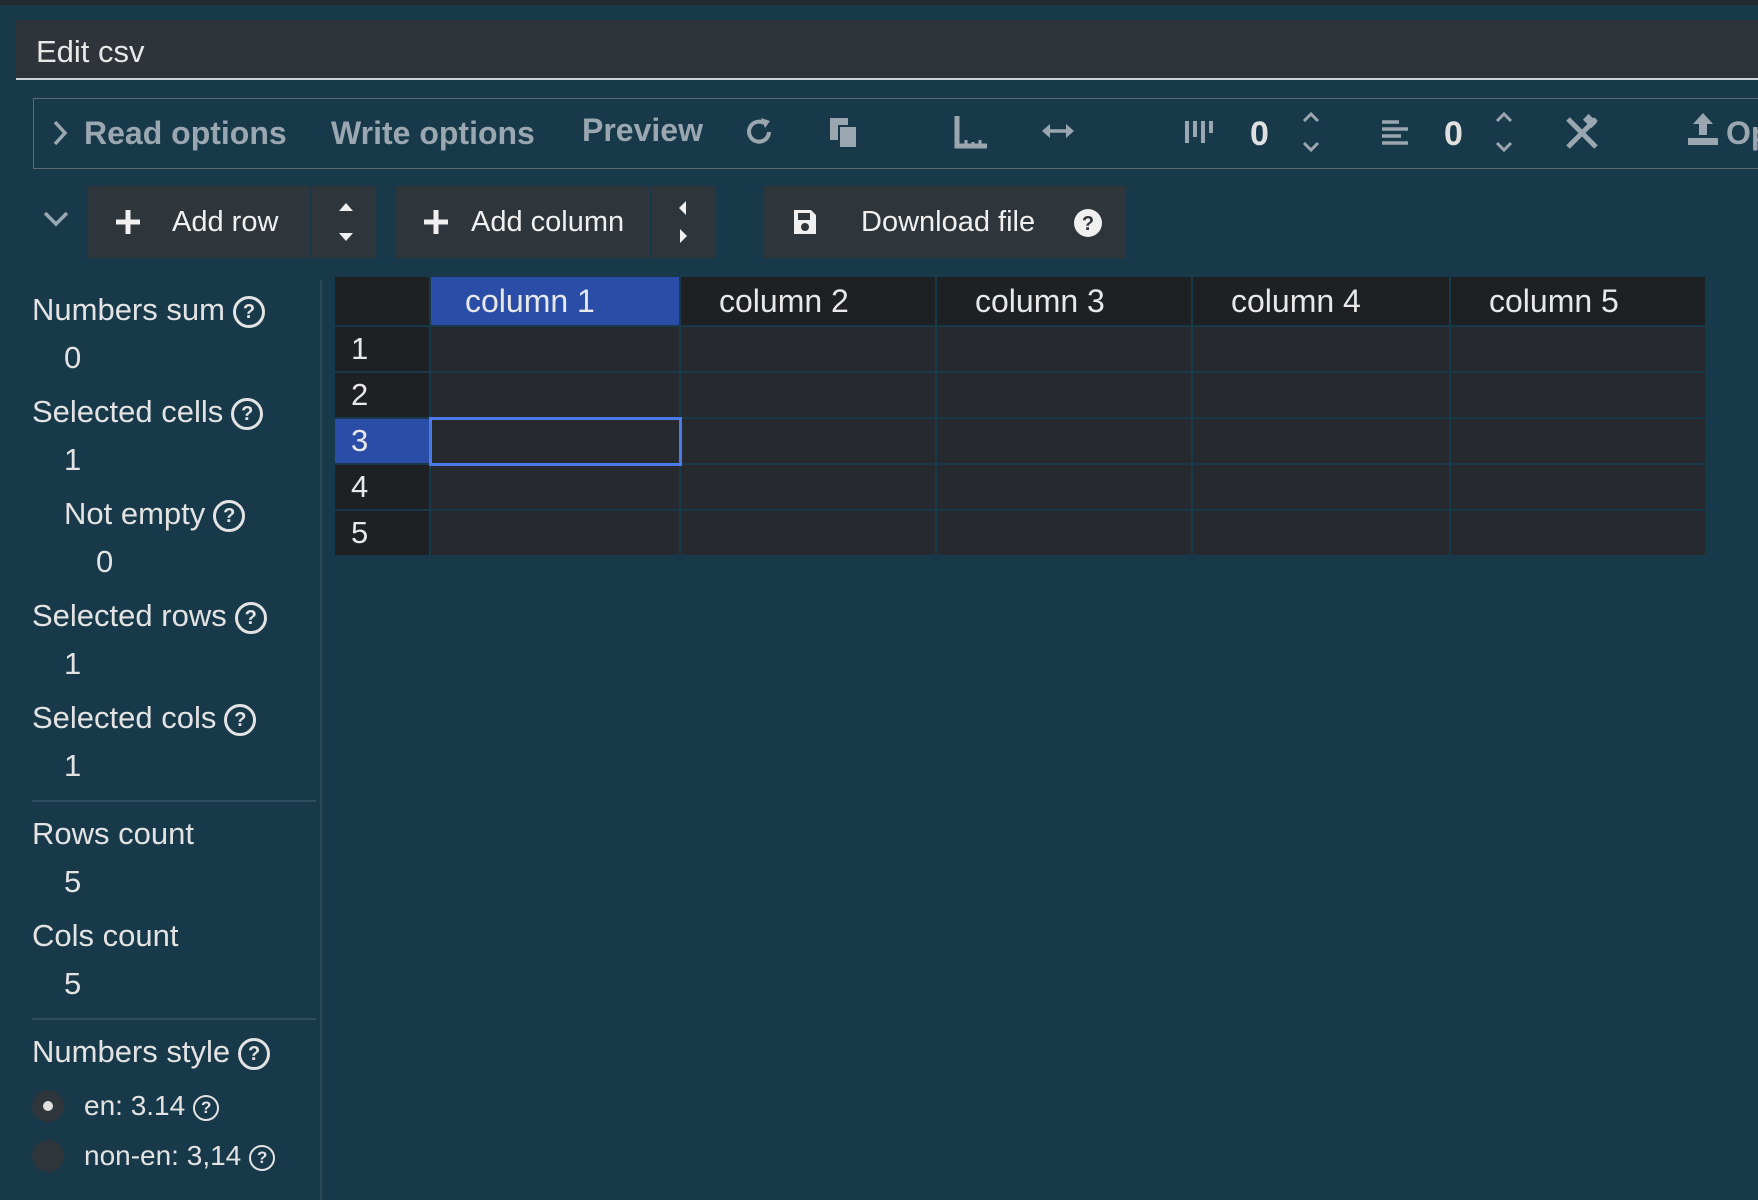  I want to click on rows-count-value: 5, so click(73, 881).